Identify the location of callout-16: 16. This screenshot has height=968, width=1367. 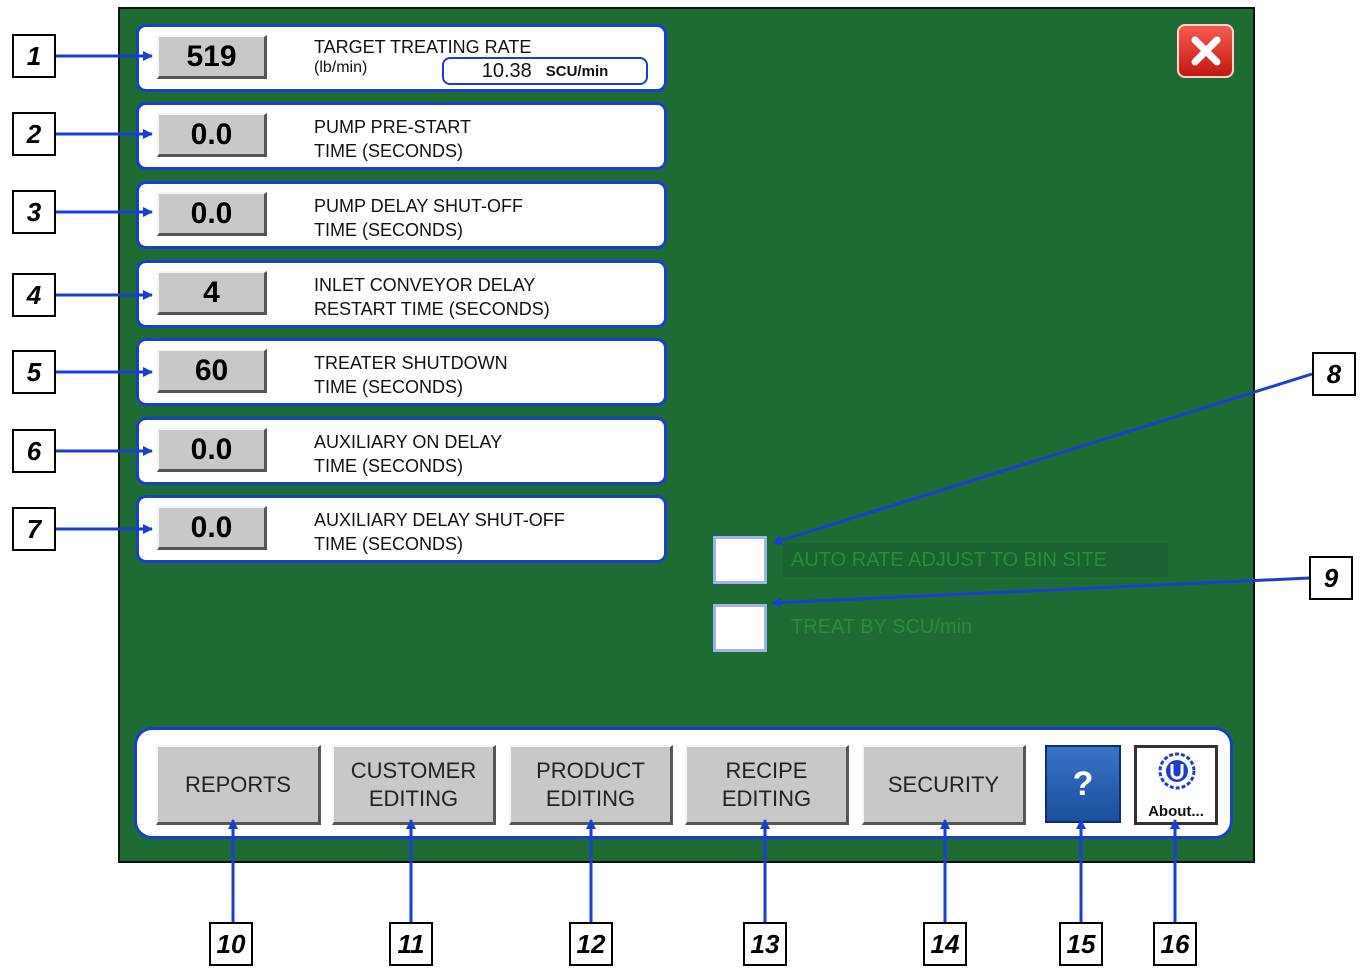
(1175, 944).